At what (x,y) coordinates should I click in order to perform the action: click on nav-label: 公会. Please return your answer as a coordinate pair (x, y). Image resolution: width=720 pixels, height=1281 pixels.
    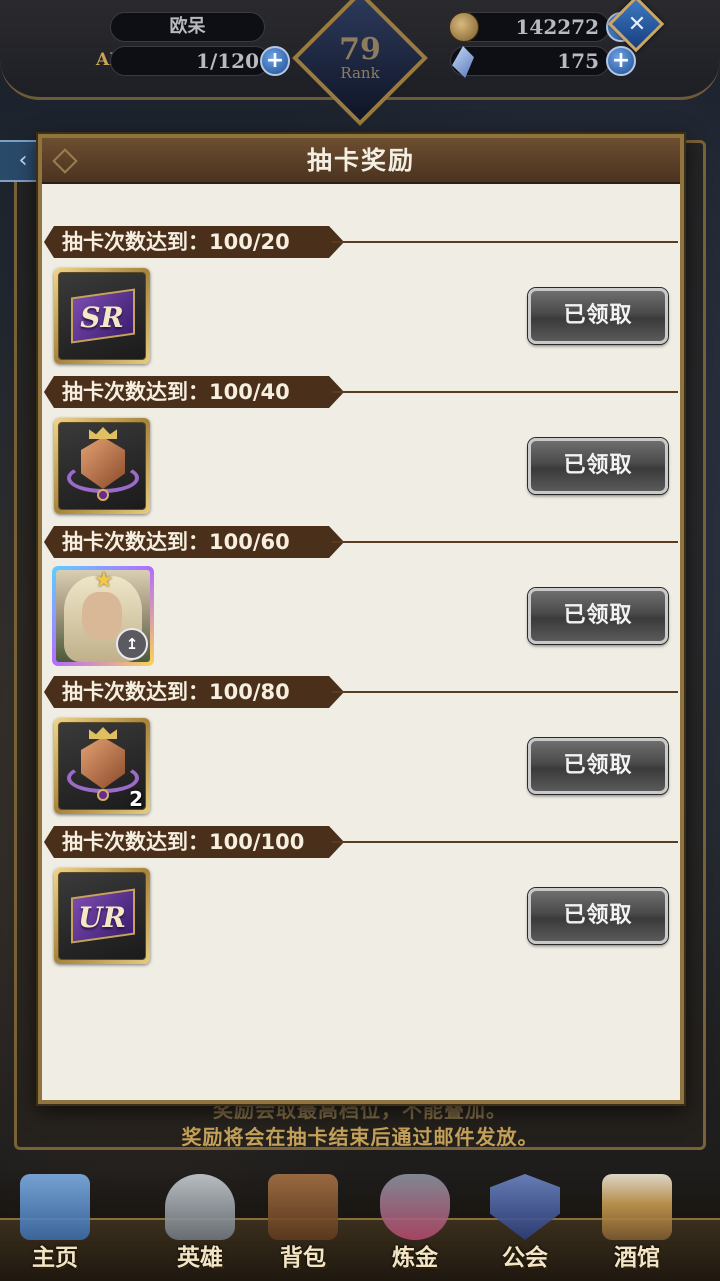
    Looking at the image, I should click on (525, 1258).